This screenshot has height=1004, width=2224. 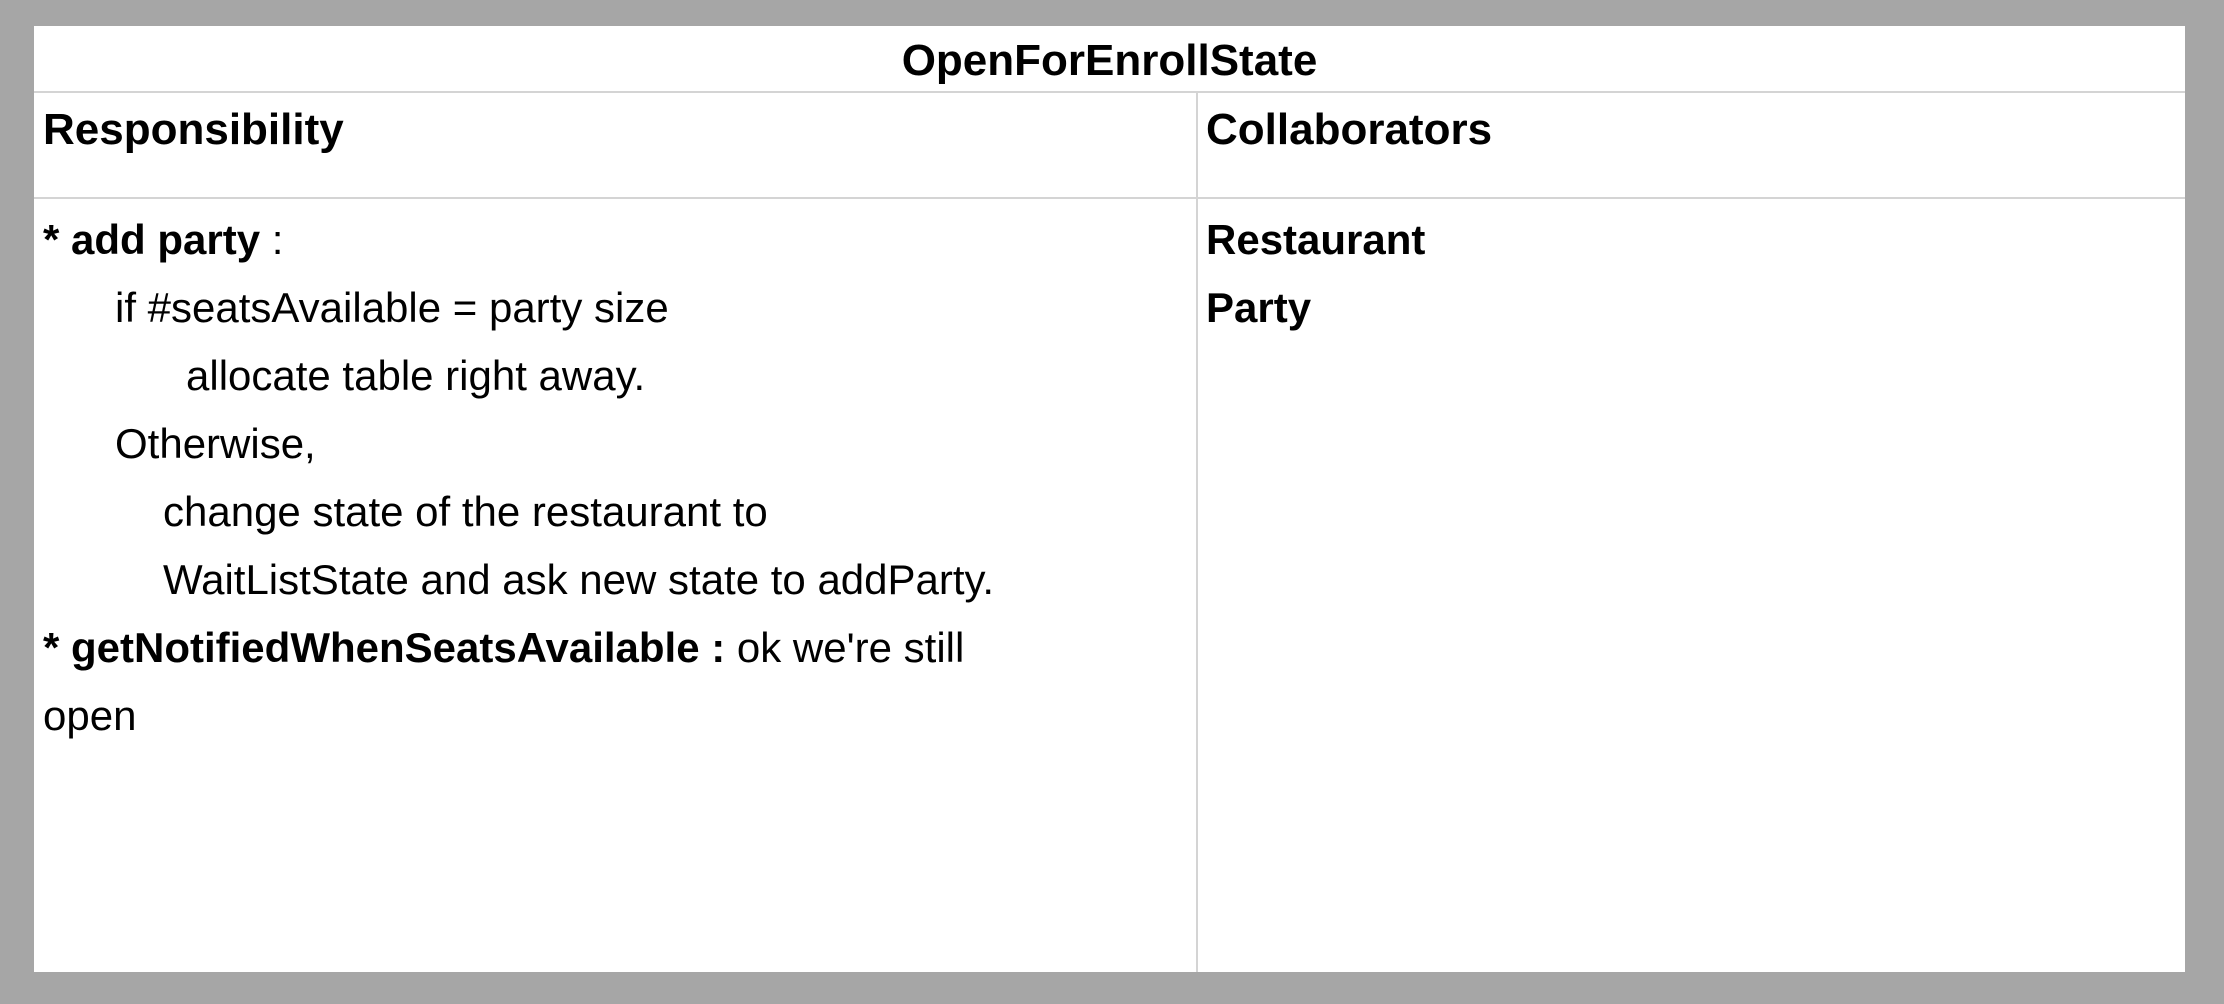 What do you see at coordinates (416, 375) in the screenshot?
I see `responsibility-detail: allocate table right away.` at bounding box center [416, 375].